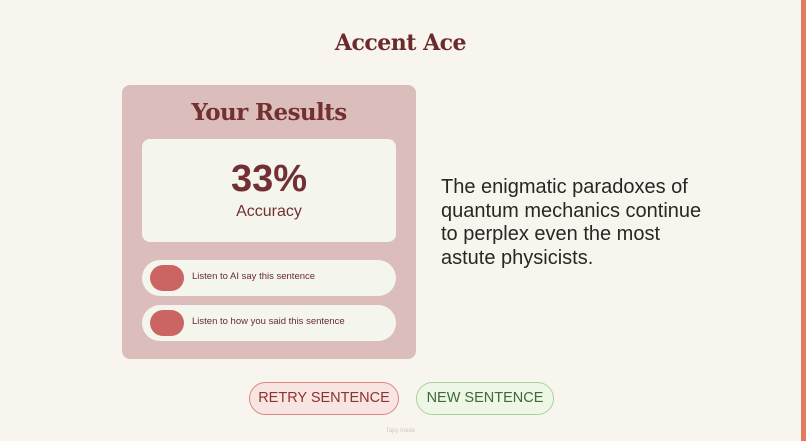  Describe the element at coordinates (485, 398) in the screenshot. I see `new-sentence-button: NEW SENTENCE` at that location.